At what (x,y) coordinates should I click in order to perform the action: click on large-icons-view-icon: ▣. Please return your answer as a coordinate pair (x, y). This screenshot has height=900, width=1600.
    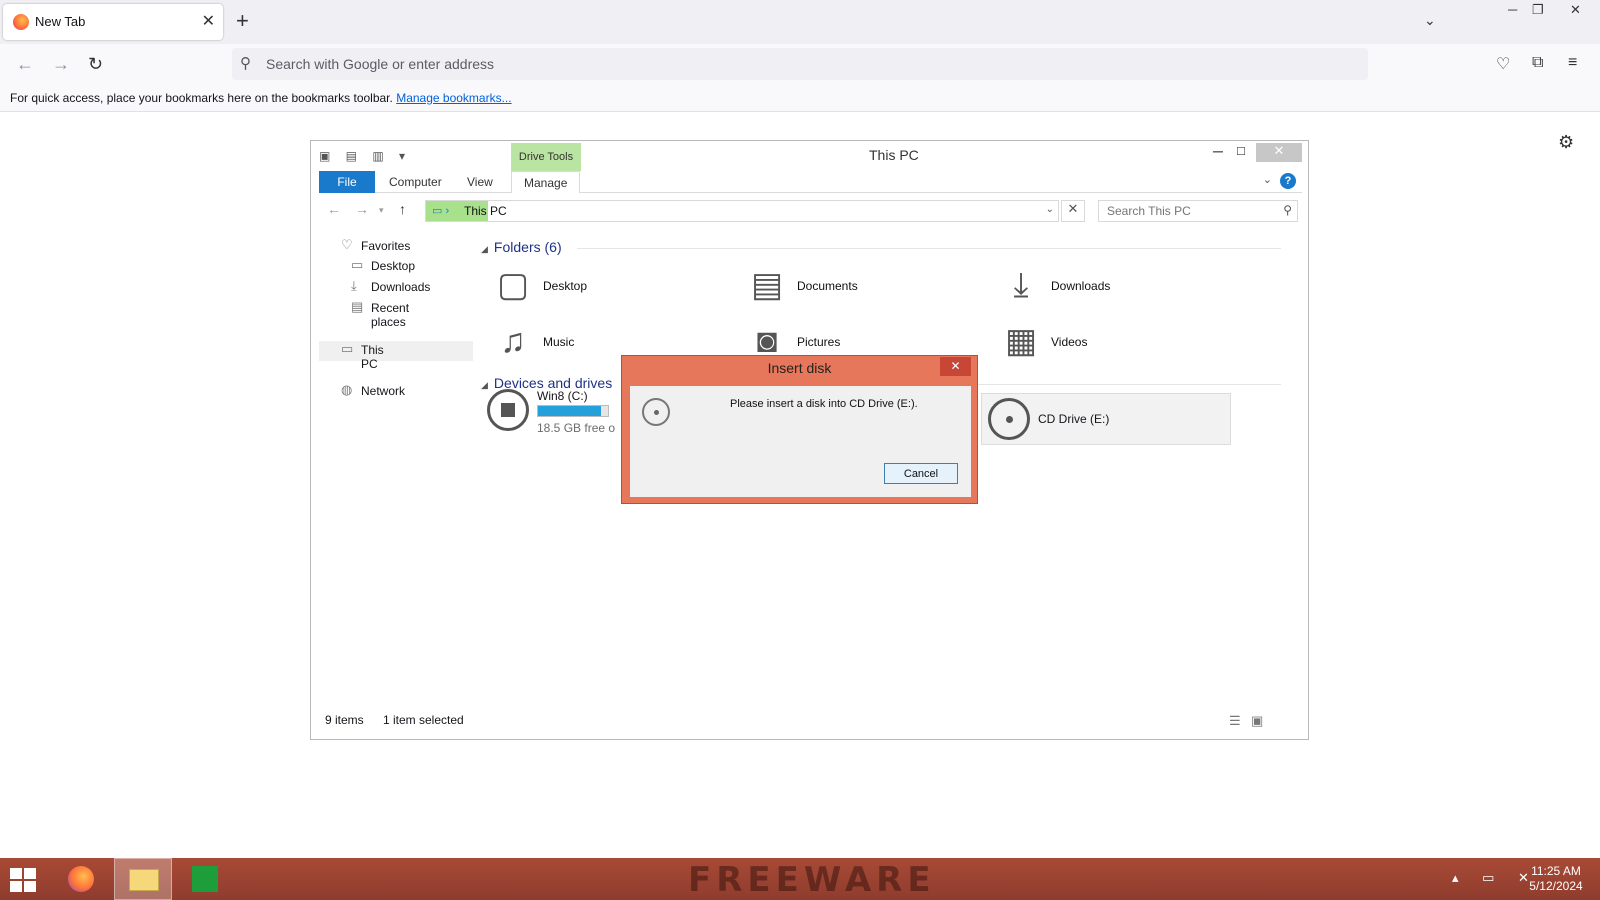
    Looking at the image, I should click on (1257, 721).